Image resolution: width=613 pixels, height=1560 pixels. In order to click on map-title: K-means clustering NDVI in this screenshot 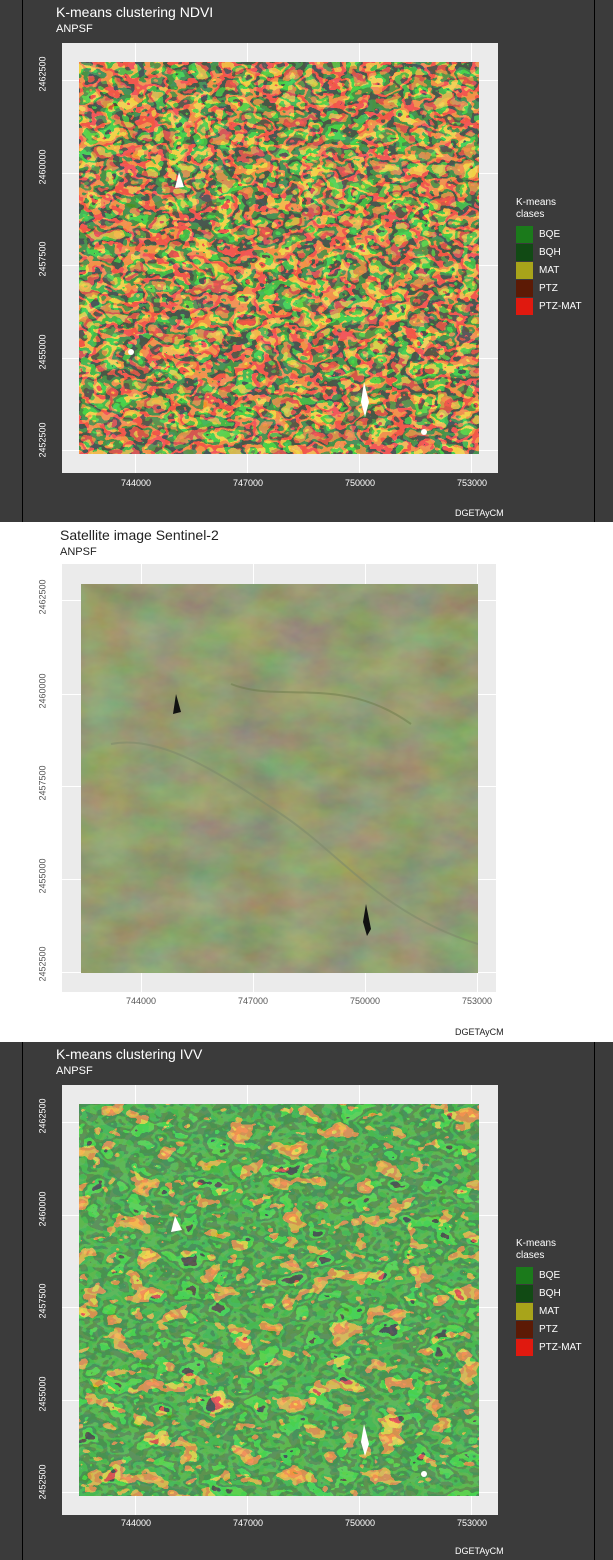, I will do `click(135, 12)`.